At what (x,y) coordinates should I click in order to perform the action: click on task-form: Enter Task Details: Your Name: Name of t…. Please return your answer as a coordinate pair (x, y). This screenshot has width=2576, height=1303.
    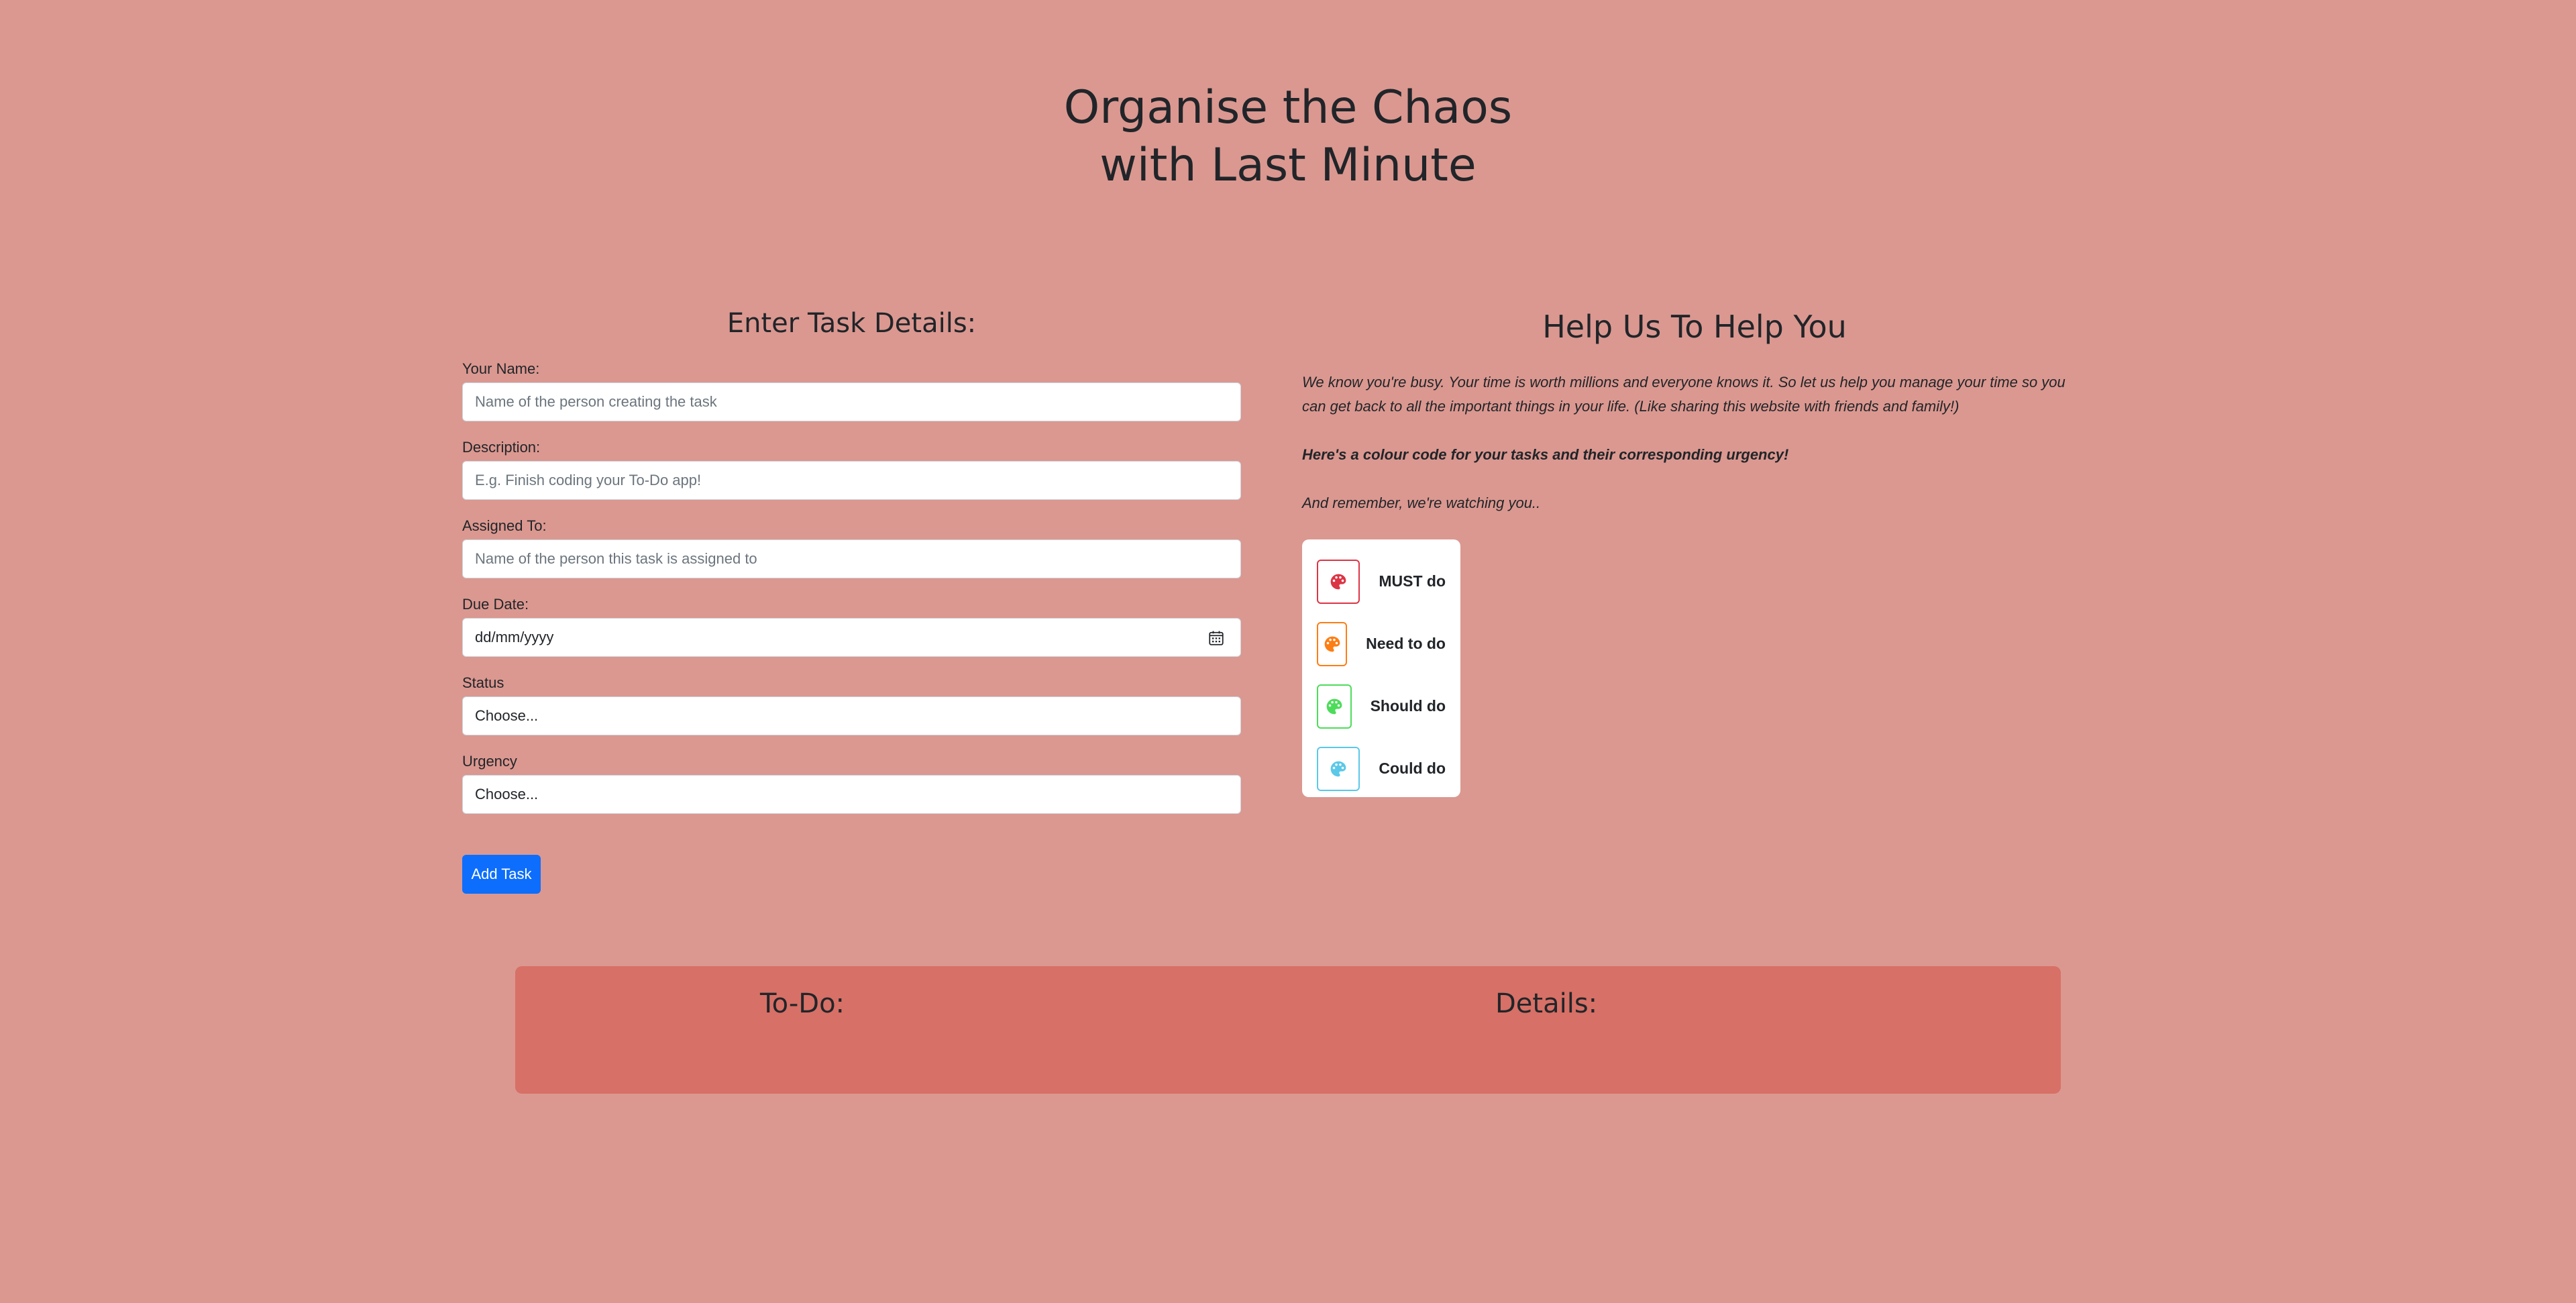
    Looking at the image, I should click on (851, 598).